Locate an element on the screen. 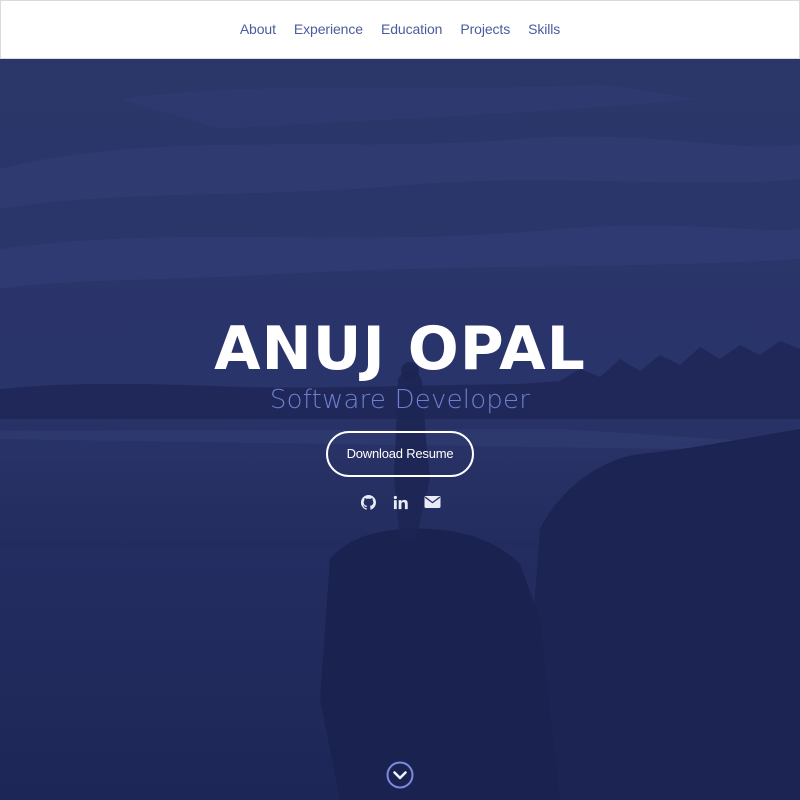 The height and width of the screenshot is (800, 800). nav-link-skills: Skills is located at coordinates (544, 29).